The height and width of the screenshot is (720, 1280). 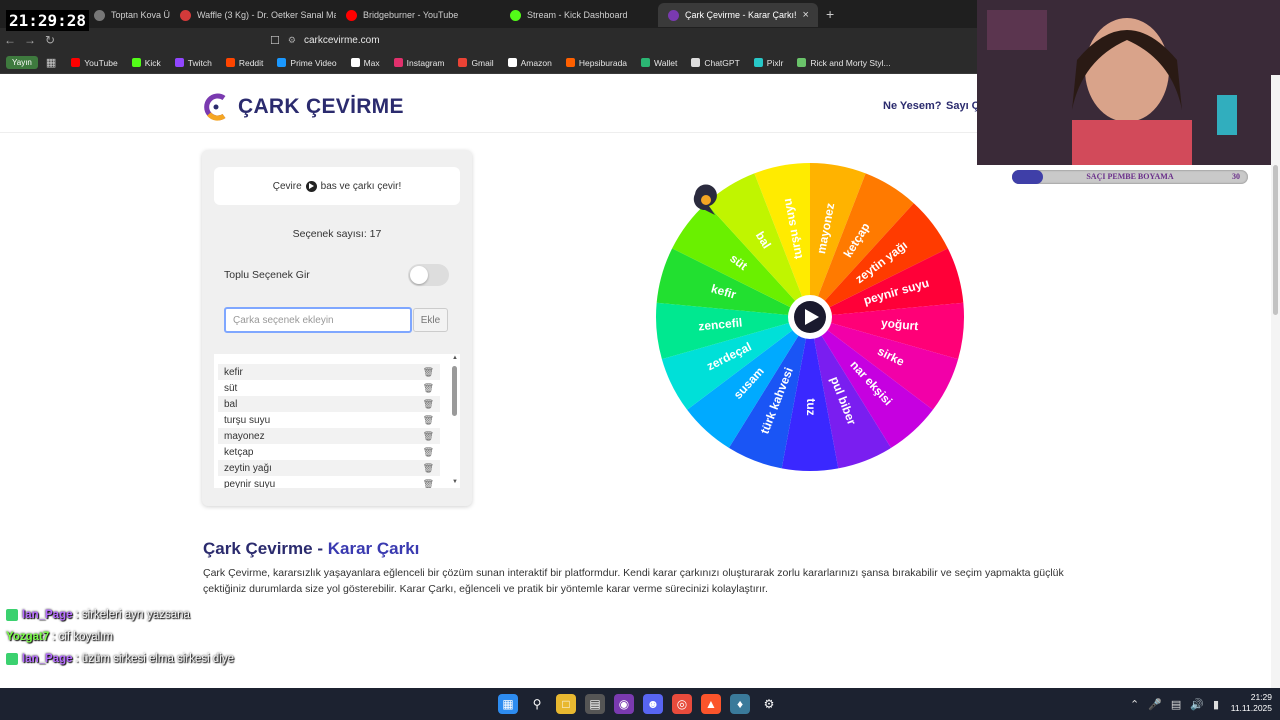 What do you see at coordinates (206, 615) in the screenshot?
I see `chat-message: Ian_Page: sirkeleri ayrı yazsana` at bounding box center [206, 615].